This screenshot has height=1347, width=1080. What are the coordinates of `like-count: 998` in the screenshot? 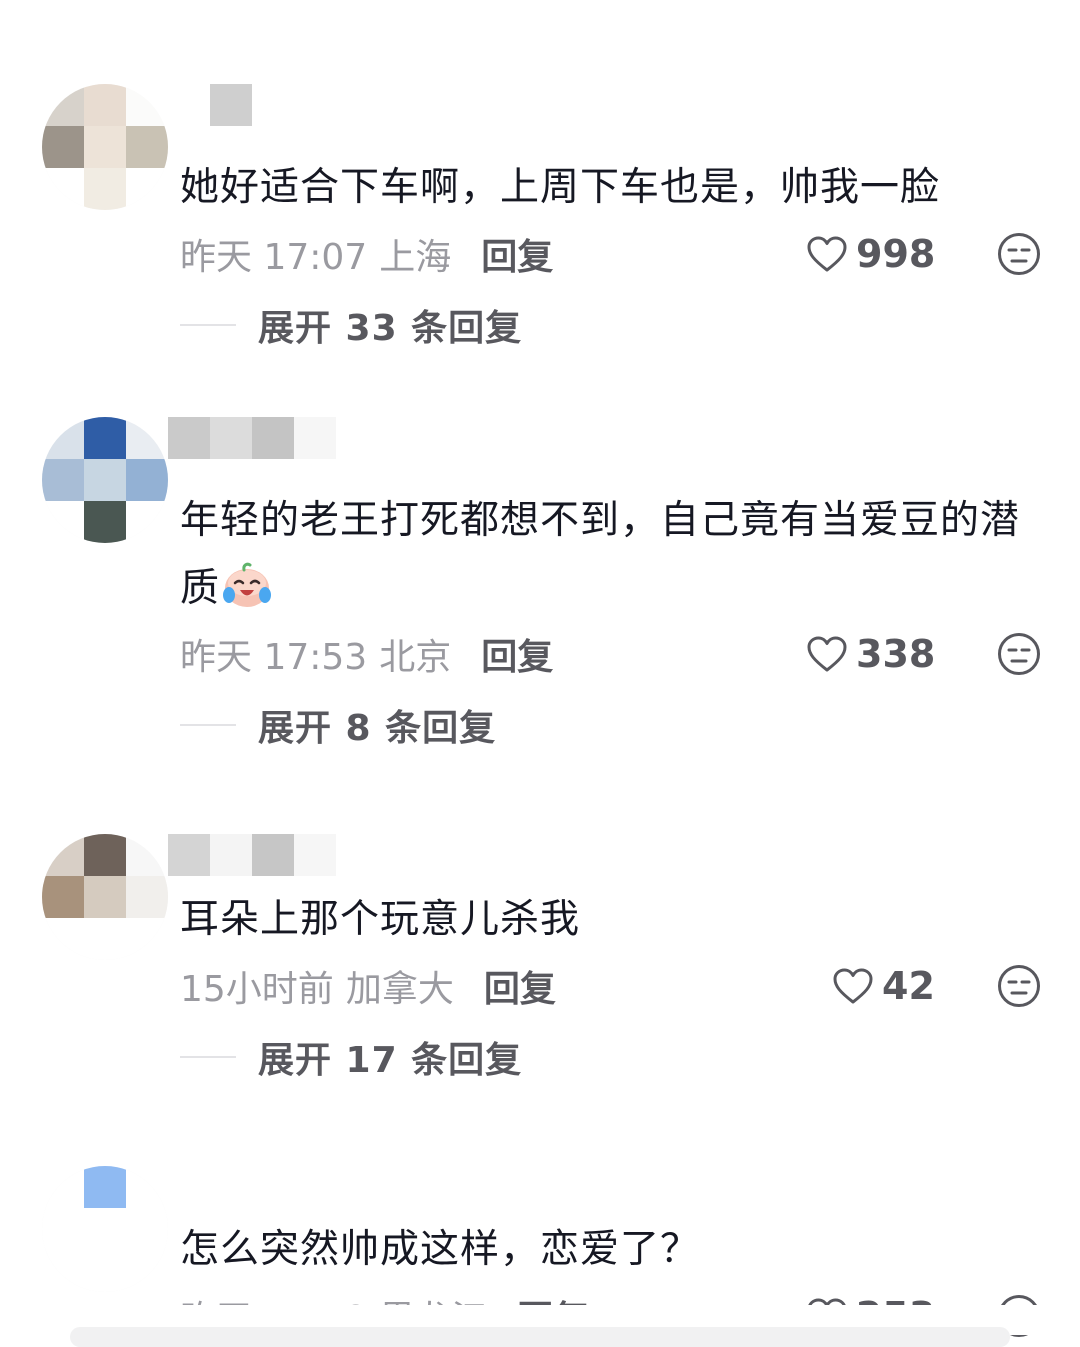 It's located at (896, 254).